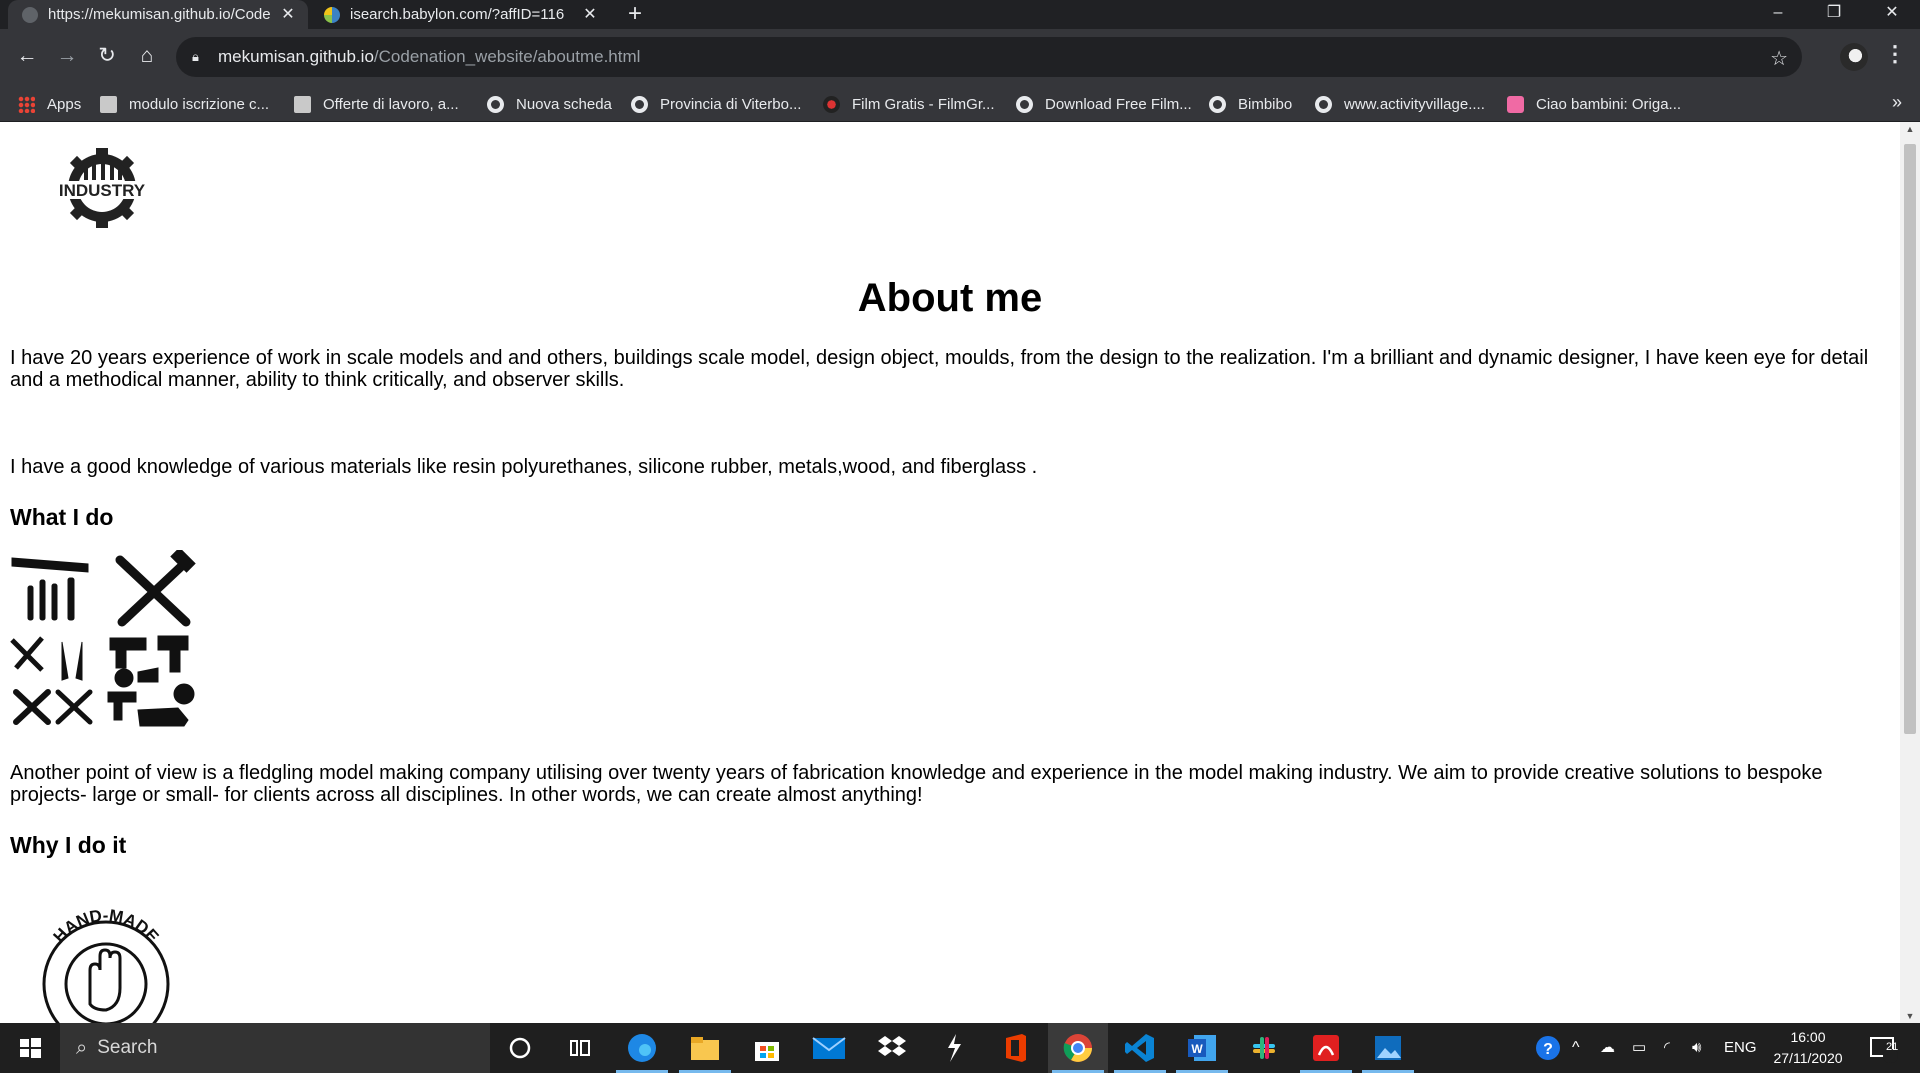  What do you see at coordinates (1639, 1048) in the screenshot?
I see `battery-icon: ▭` at bounding box center [1639, 1048].